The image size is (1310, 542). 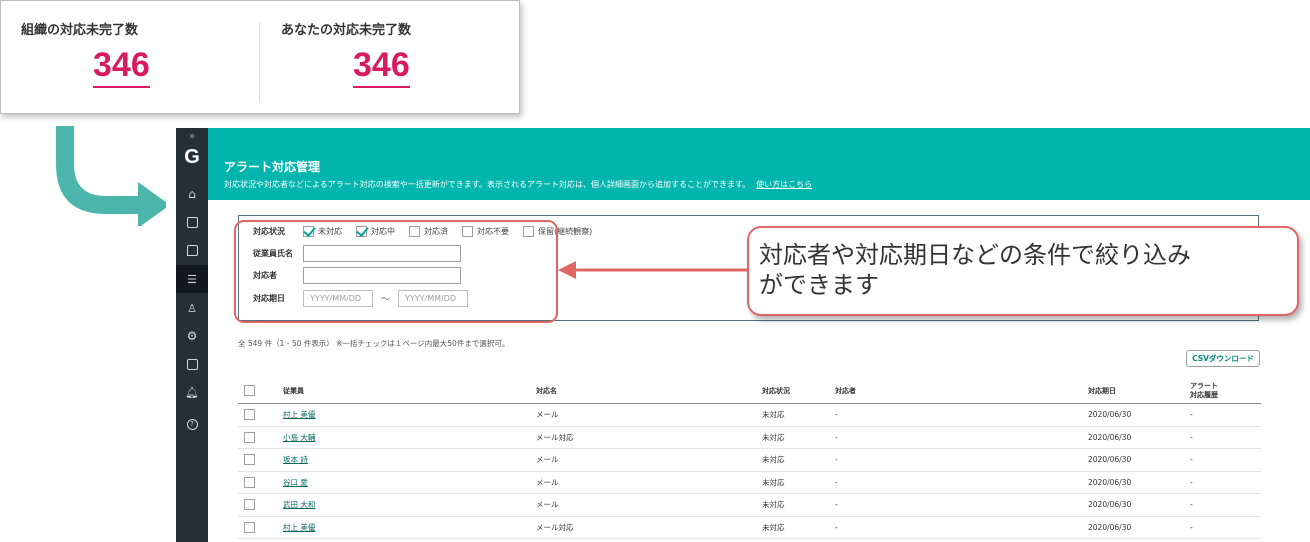 What do you see at coordinates (192, 250) in the screenshot?
I see `chat-icon` at bounding box center [192, 250].